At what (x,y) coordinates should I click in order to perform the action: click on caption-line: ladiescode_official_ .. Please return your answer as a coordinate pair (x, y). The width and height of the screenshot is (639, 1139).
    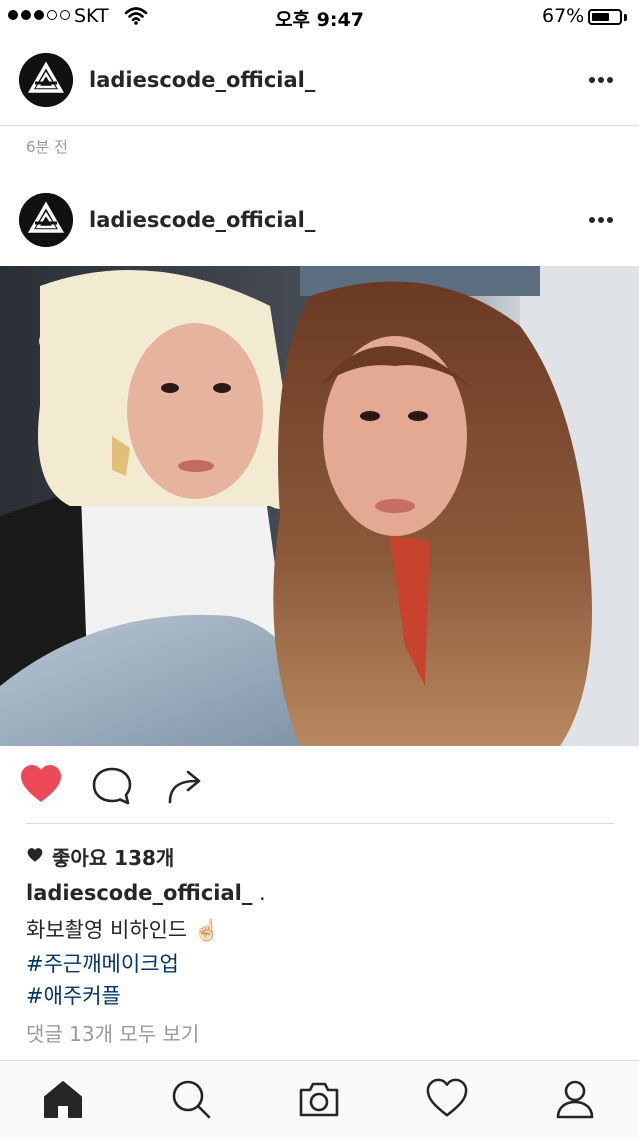
    Looking at the image, I should click on (146, 893).